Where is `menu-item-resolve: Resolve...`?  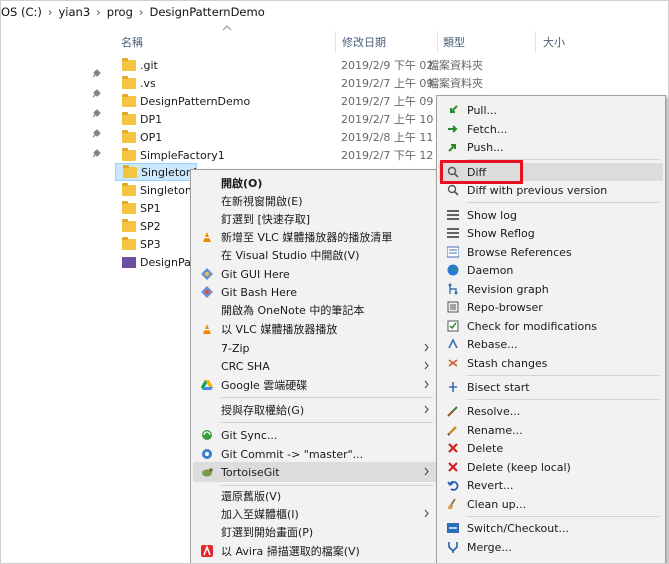 menu-item-resolve: Resolve... is located at coordinates (551, 411).